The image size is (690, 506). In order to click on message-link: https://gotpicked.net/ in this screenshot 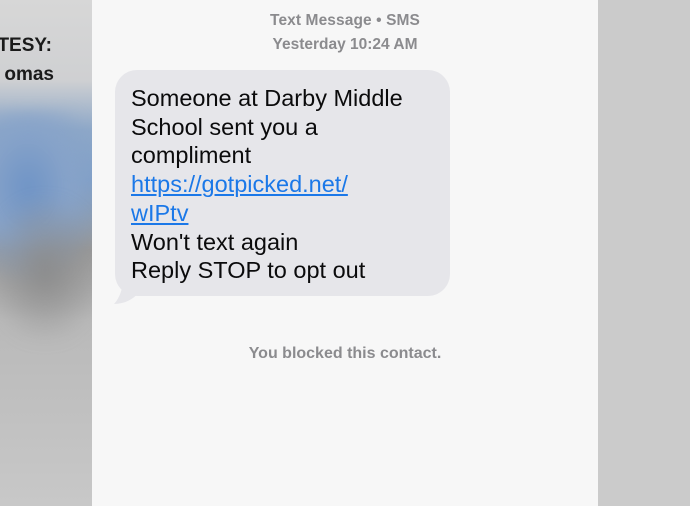, I will do `click(282, 184)`.